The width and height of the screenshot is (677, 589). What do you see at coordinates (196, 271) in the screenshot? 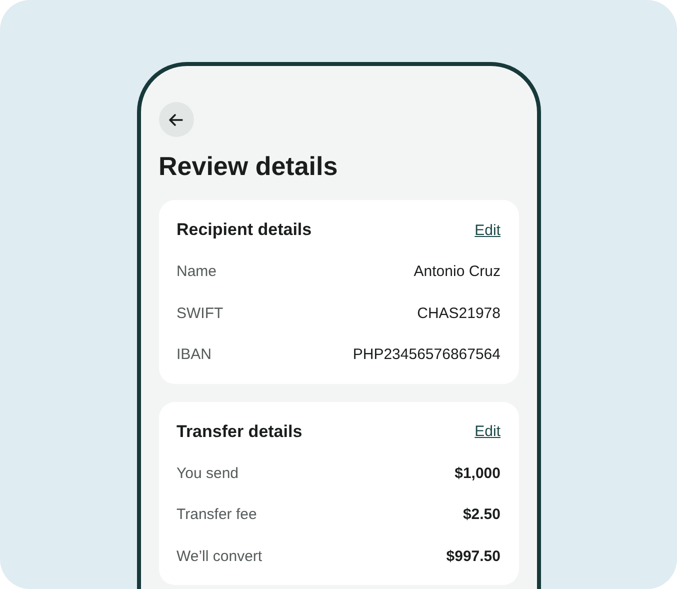
I see `detail-label: Name` at bounding box center [196, 271].